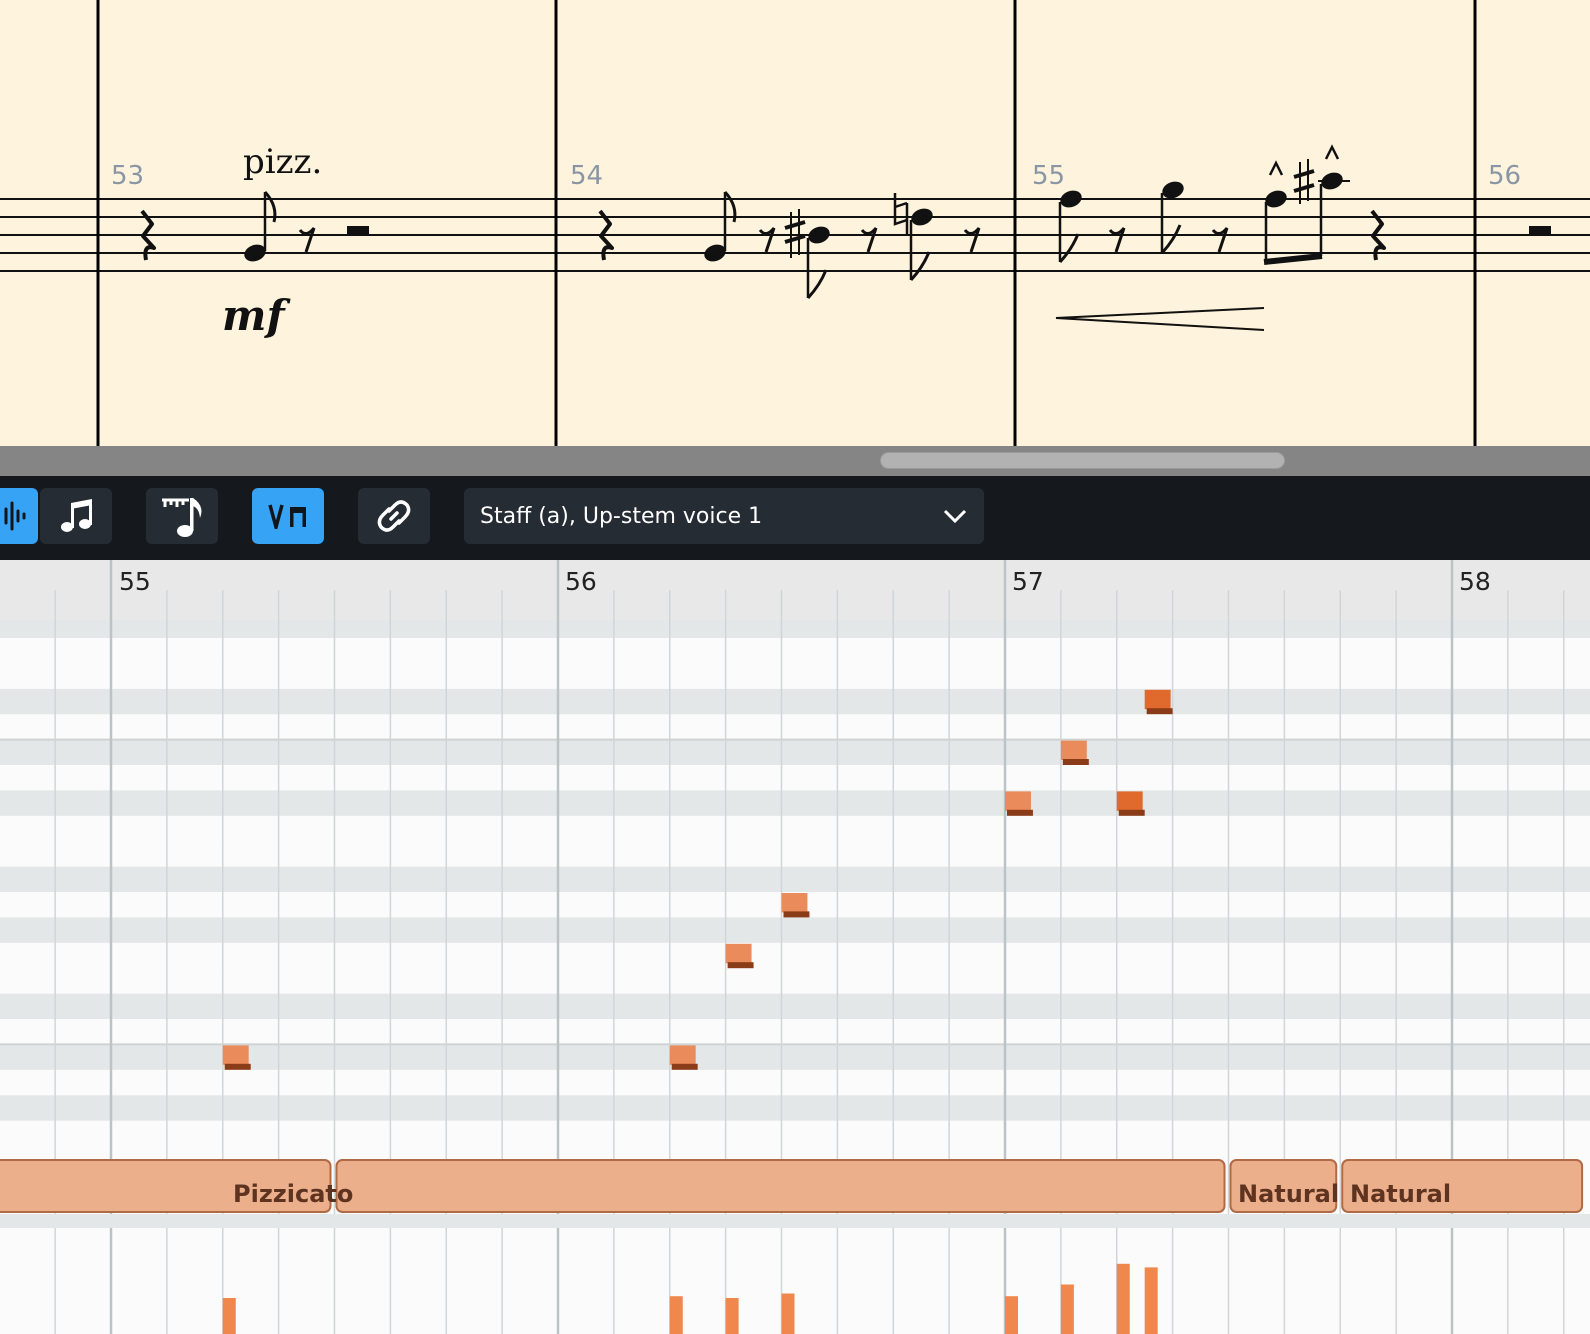  What do you see at coordinates (135, 581) in the screenshot?
I see `bar-number: 55` at bounding box center [135, 581].